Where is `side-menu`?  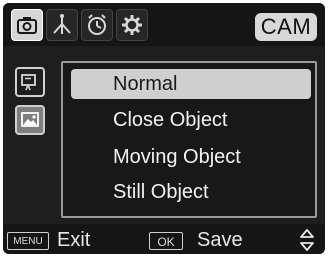
side-menu is located at coordinates (29, 134).